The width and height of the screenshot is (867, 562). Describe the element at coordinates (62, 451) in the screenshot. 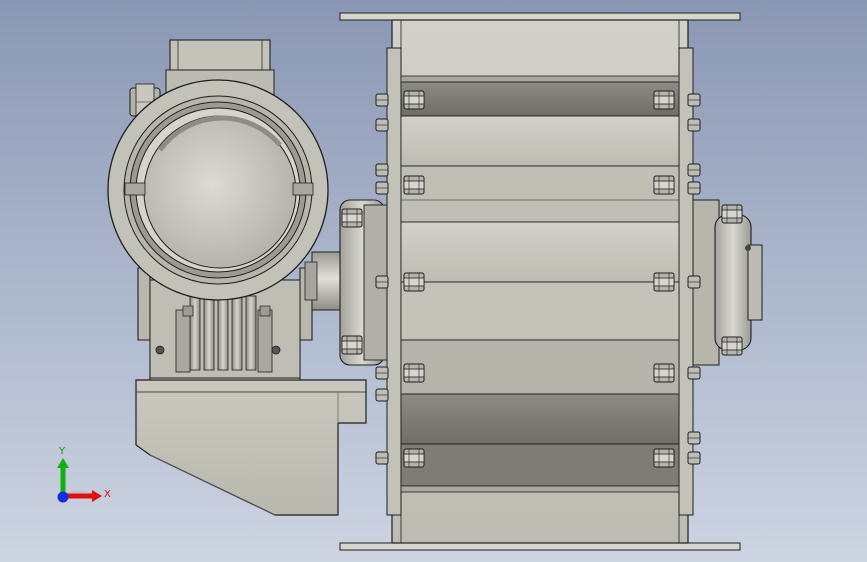

I see `axis-y-label: Y` at that location.